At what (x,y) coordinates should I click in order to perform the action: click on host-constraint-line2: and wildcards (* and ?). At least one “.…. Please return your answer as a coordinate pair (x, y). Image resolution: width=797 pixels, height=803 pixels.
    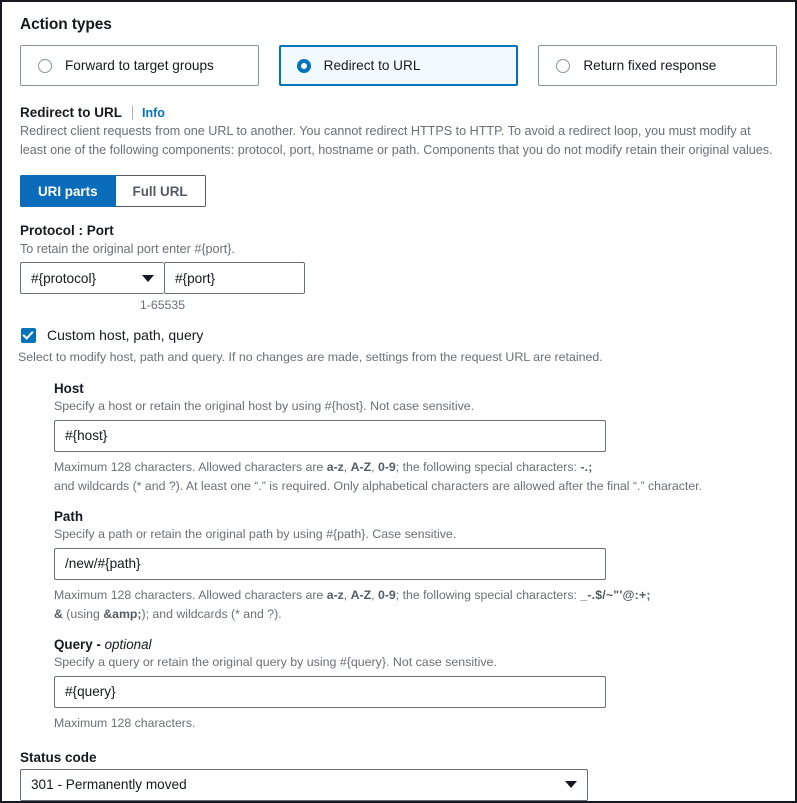
    Looking at the image, I should click on (378, 485).